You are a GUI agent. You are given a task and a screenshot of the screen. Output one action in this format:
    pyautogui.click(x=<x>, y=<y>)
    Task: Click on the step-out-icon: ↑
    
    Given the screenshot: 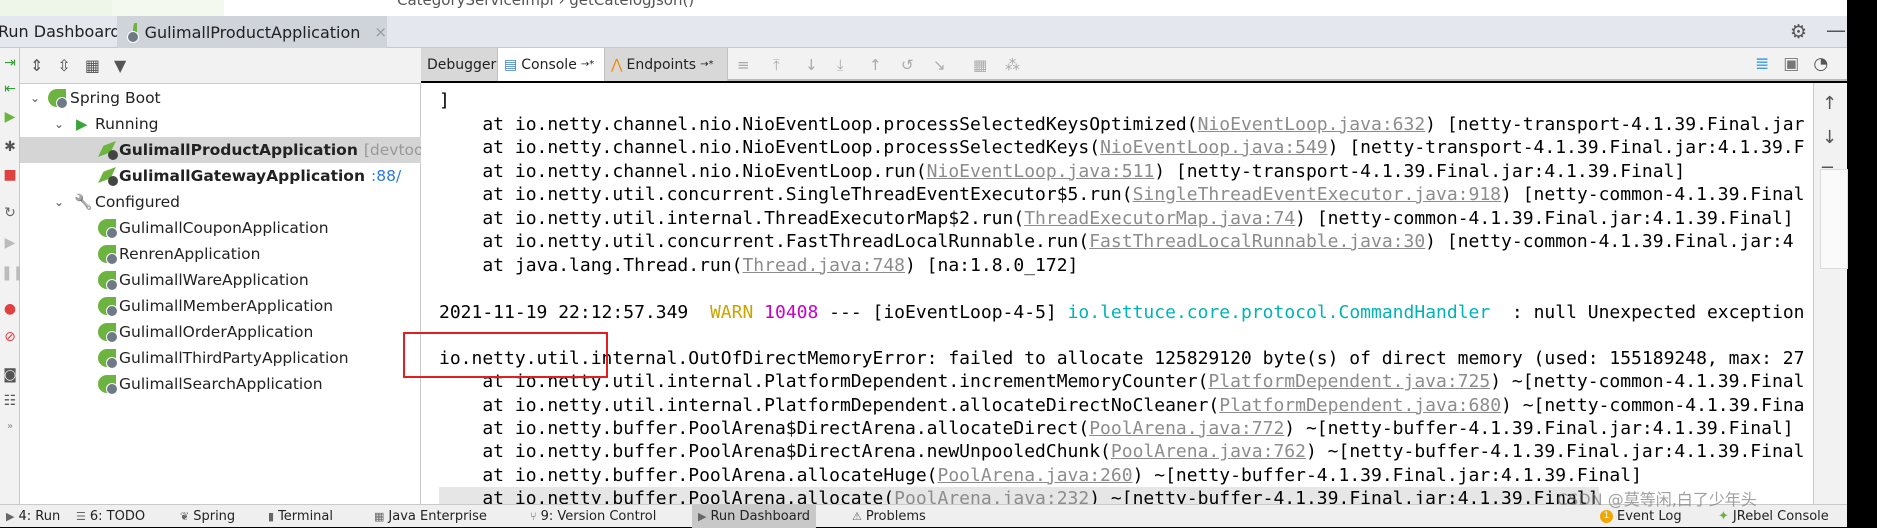 What is the action you would take?
    pyautogui.click(x=875, y=65)
    